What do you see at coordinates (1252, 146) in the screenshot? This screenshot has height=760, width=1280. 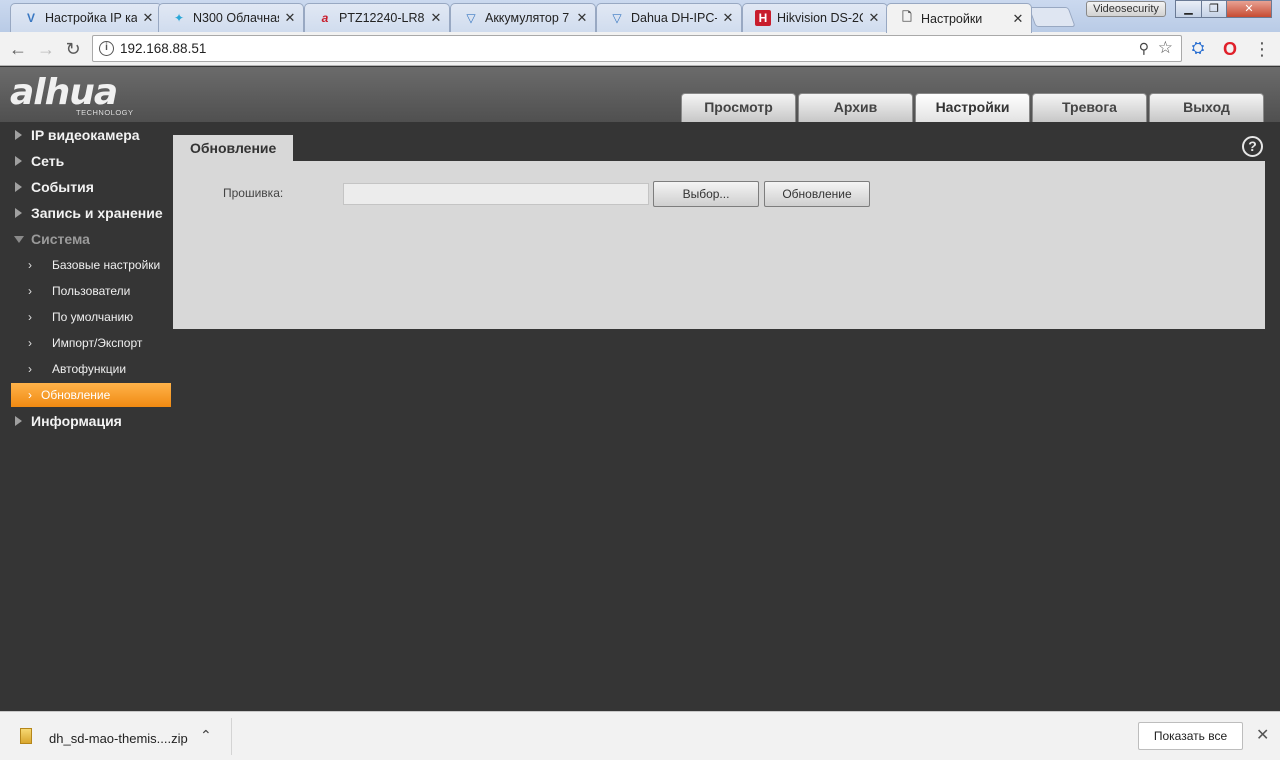 I see `help-icon: ?` at bounding box center [1252, 146].